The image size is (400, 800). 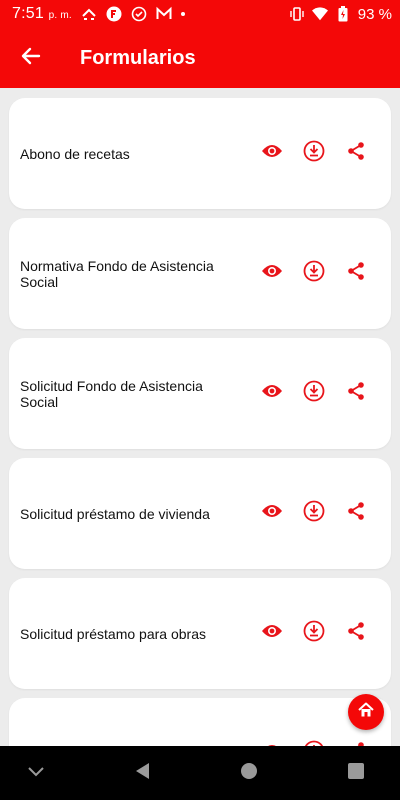 I want to click on f-app-icon, so click(x=114, y=14).